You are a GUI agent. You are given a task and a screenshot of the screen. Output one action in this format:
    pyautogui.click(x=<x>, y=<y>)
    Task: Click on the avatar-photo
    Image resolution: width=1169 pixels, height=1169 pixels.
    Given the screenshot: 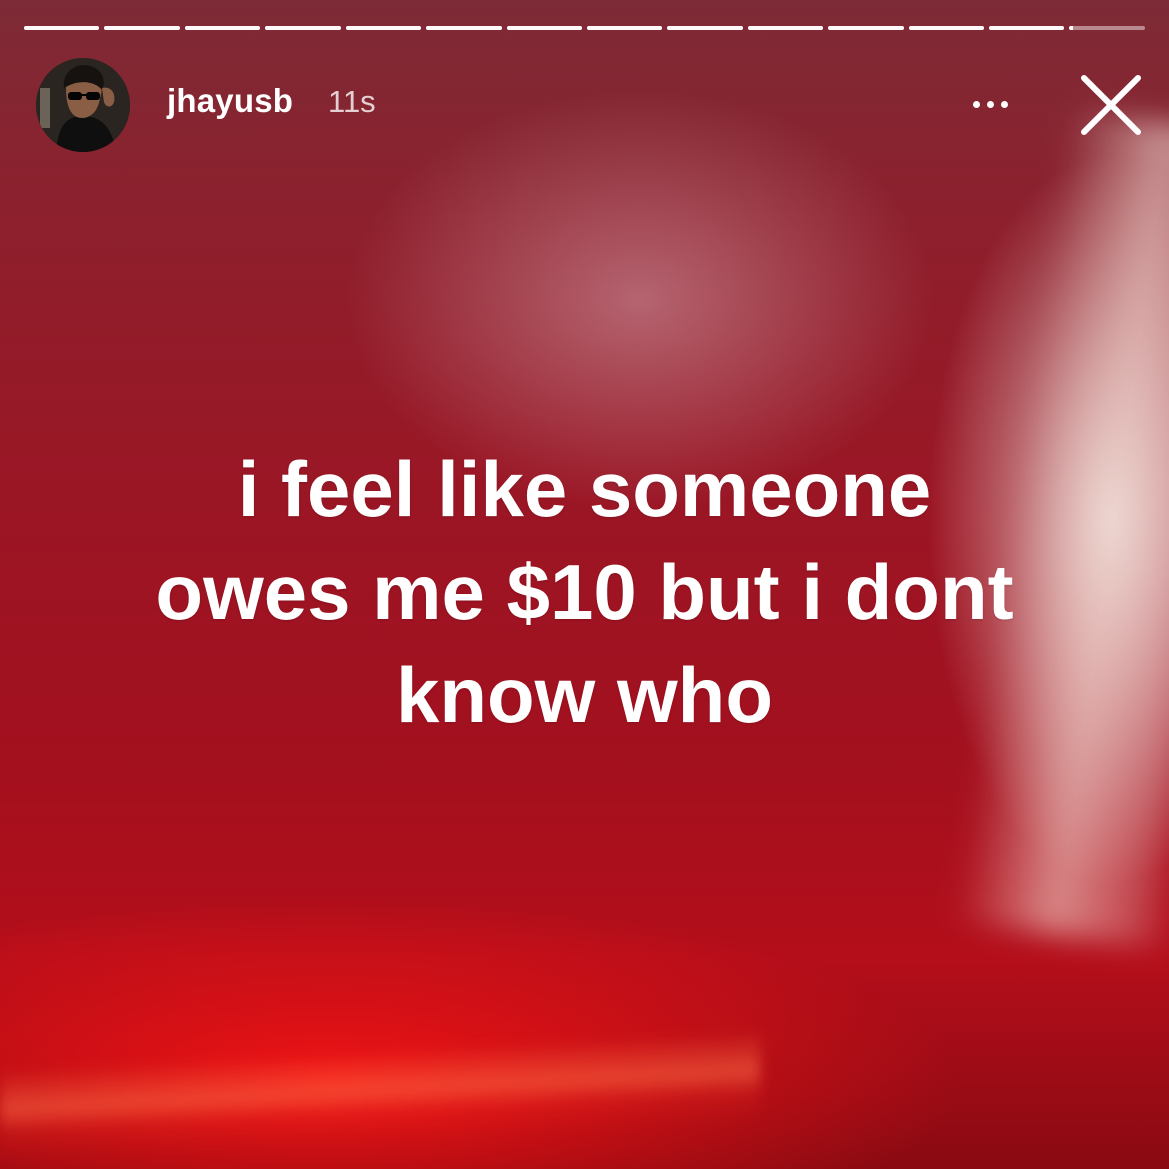 What is the action you would take?
    pyautogui.click(x=83, y=105)
    